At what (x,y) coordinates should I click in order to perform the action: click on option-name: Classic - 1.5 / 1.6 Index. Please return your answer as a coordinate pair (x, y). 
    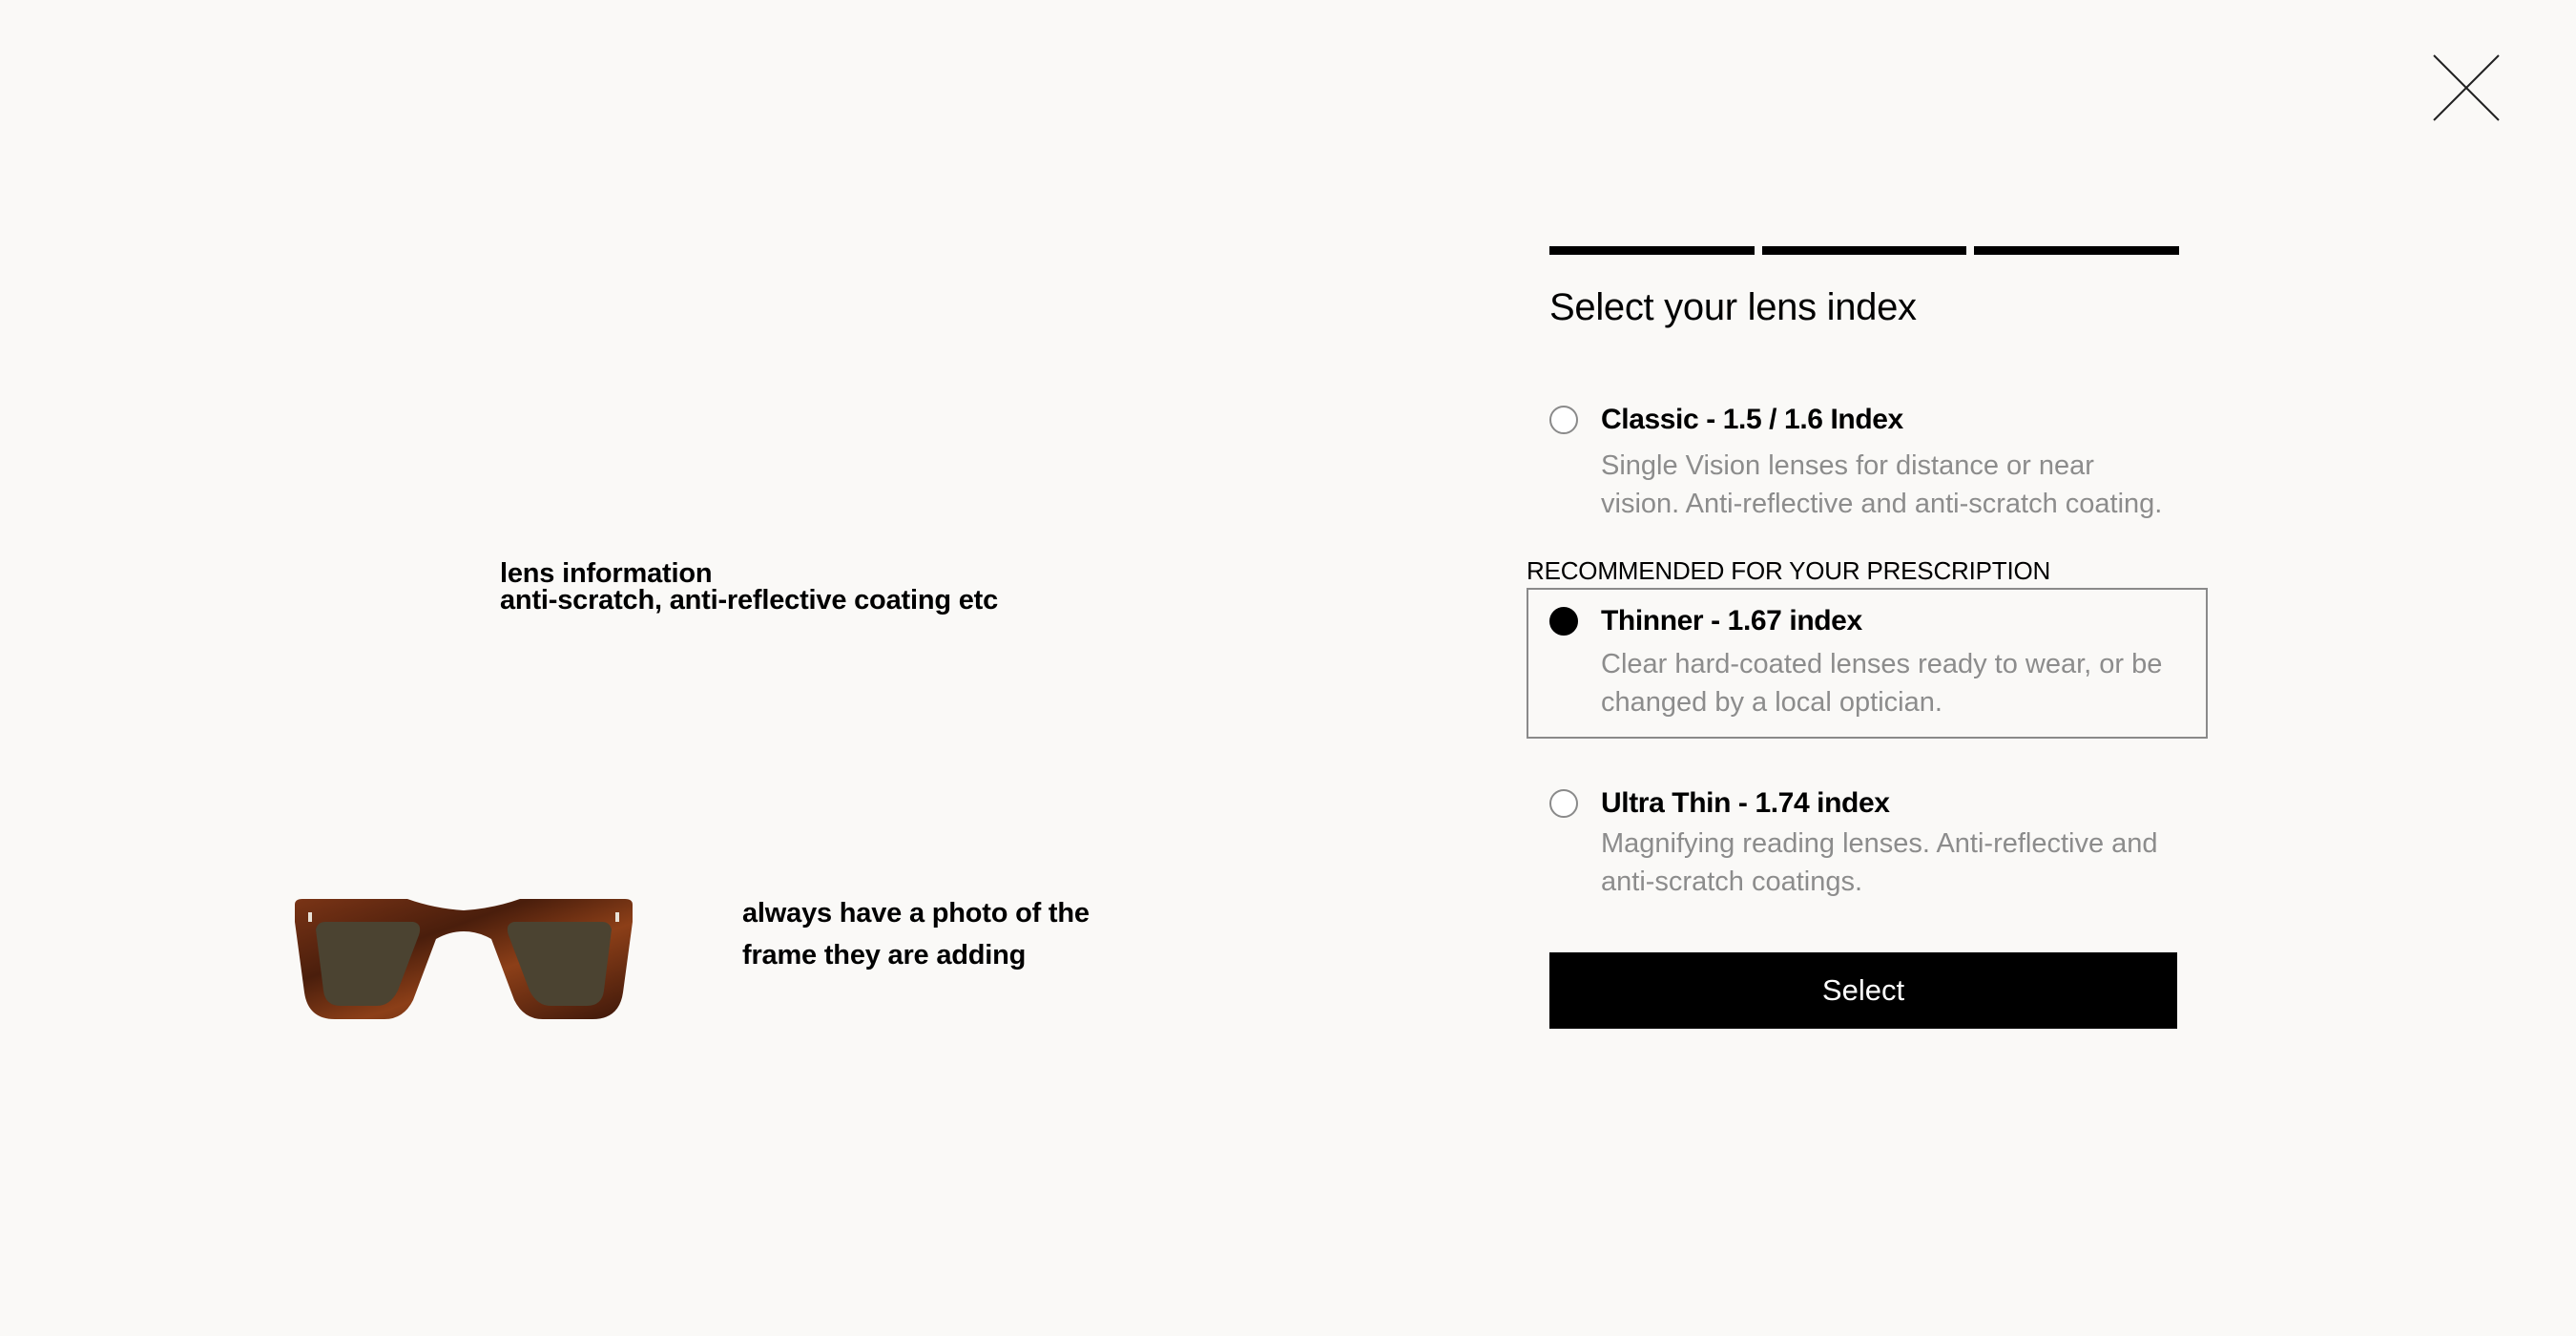
    Looking at the image, I should click on (1752, 419).